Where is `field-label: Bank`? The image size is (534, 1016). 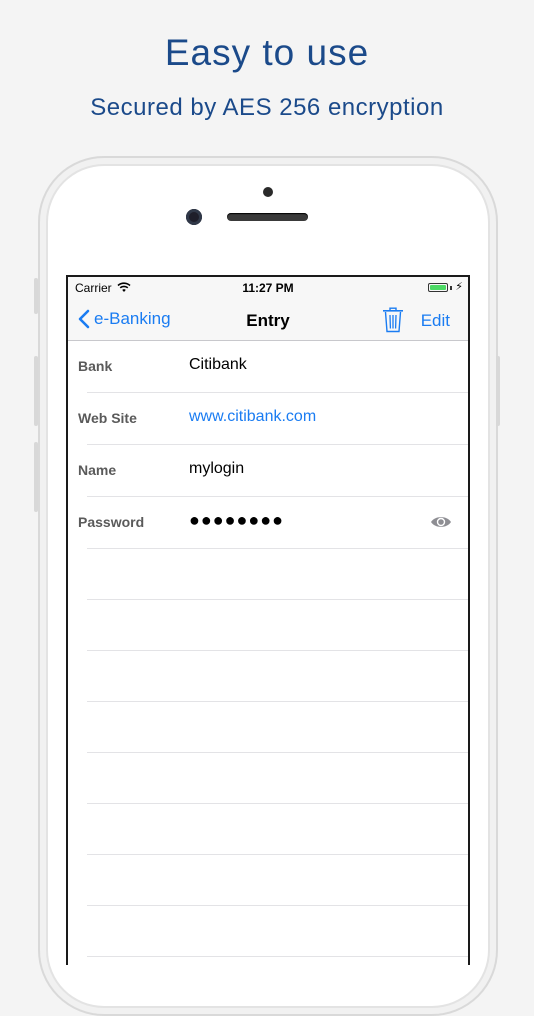 field-label: Bank is located at coordinates (95, 366).